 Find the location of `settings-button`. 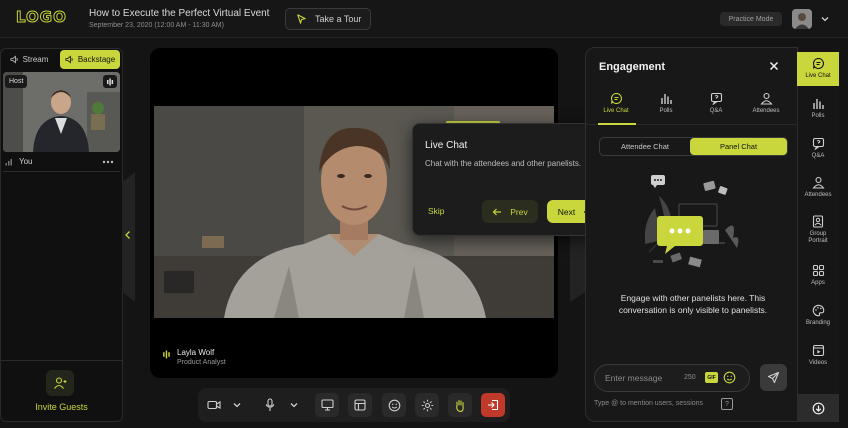

settings-button is located at coordinates (427, 405).